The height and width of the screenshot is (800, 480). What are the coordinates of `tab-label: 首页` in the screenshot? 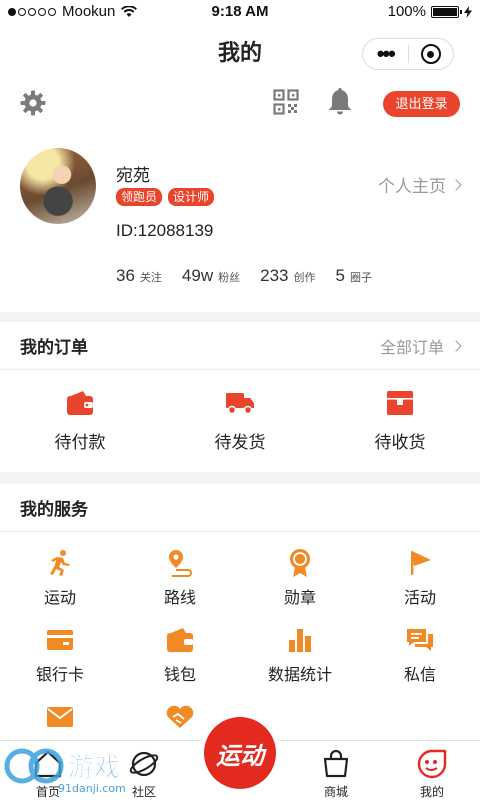 It's located at (47, 792).